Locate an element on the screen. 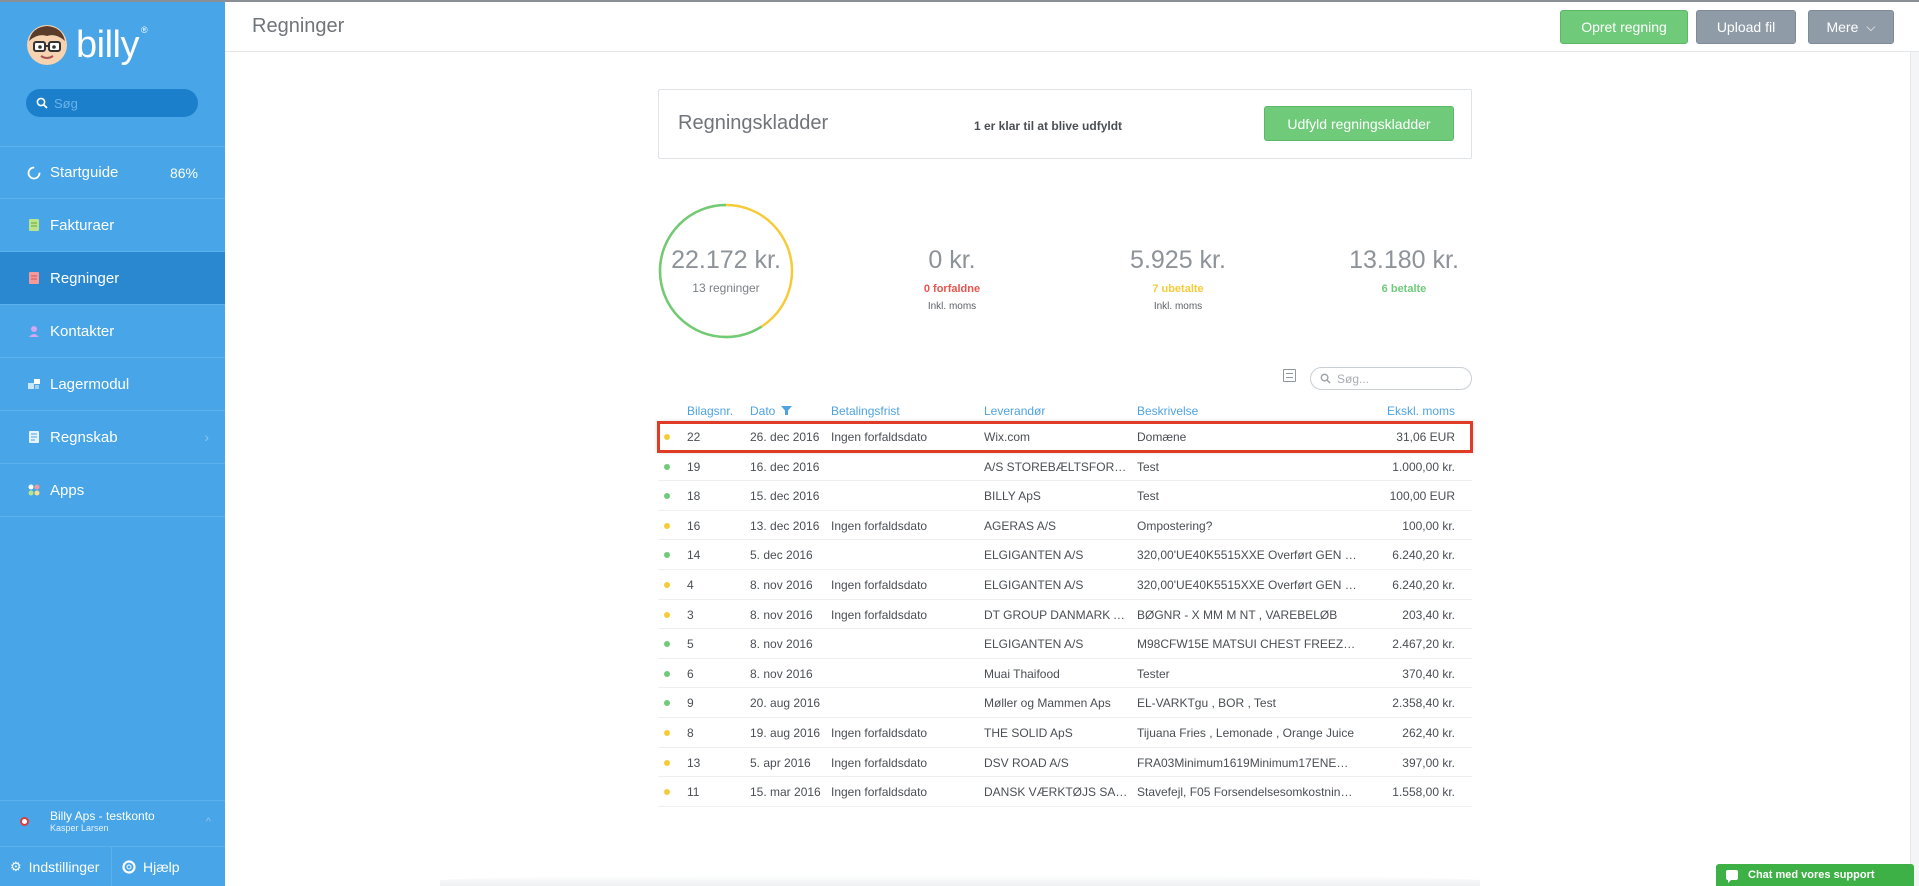 The height and width of the screenshot is (886, 1919). table-search-input is located at coordinates (1397, 378).